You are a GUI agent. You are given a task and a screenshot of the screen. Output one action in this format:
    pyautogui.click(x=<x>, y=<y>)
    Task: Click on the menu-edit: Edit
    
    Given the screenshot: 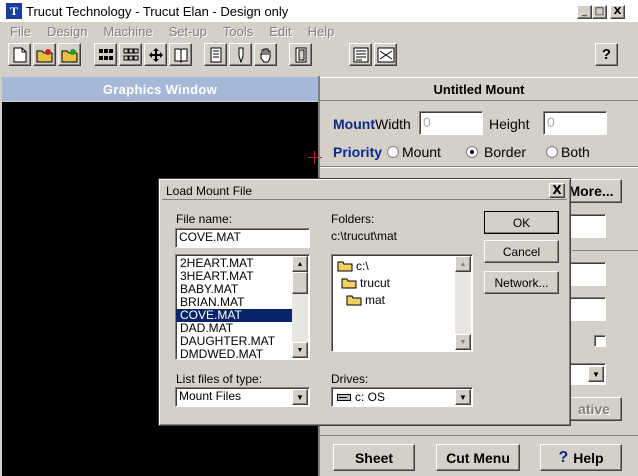 What is the action you would take?
    pyautogui.click(x=280, y=31)
    